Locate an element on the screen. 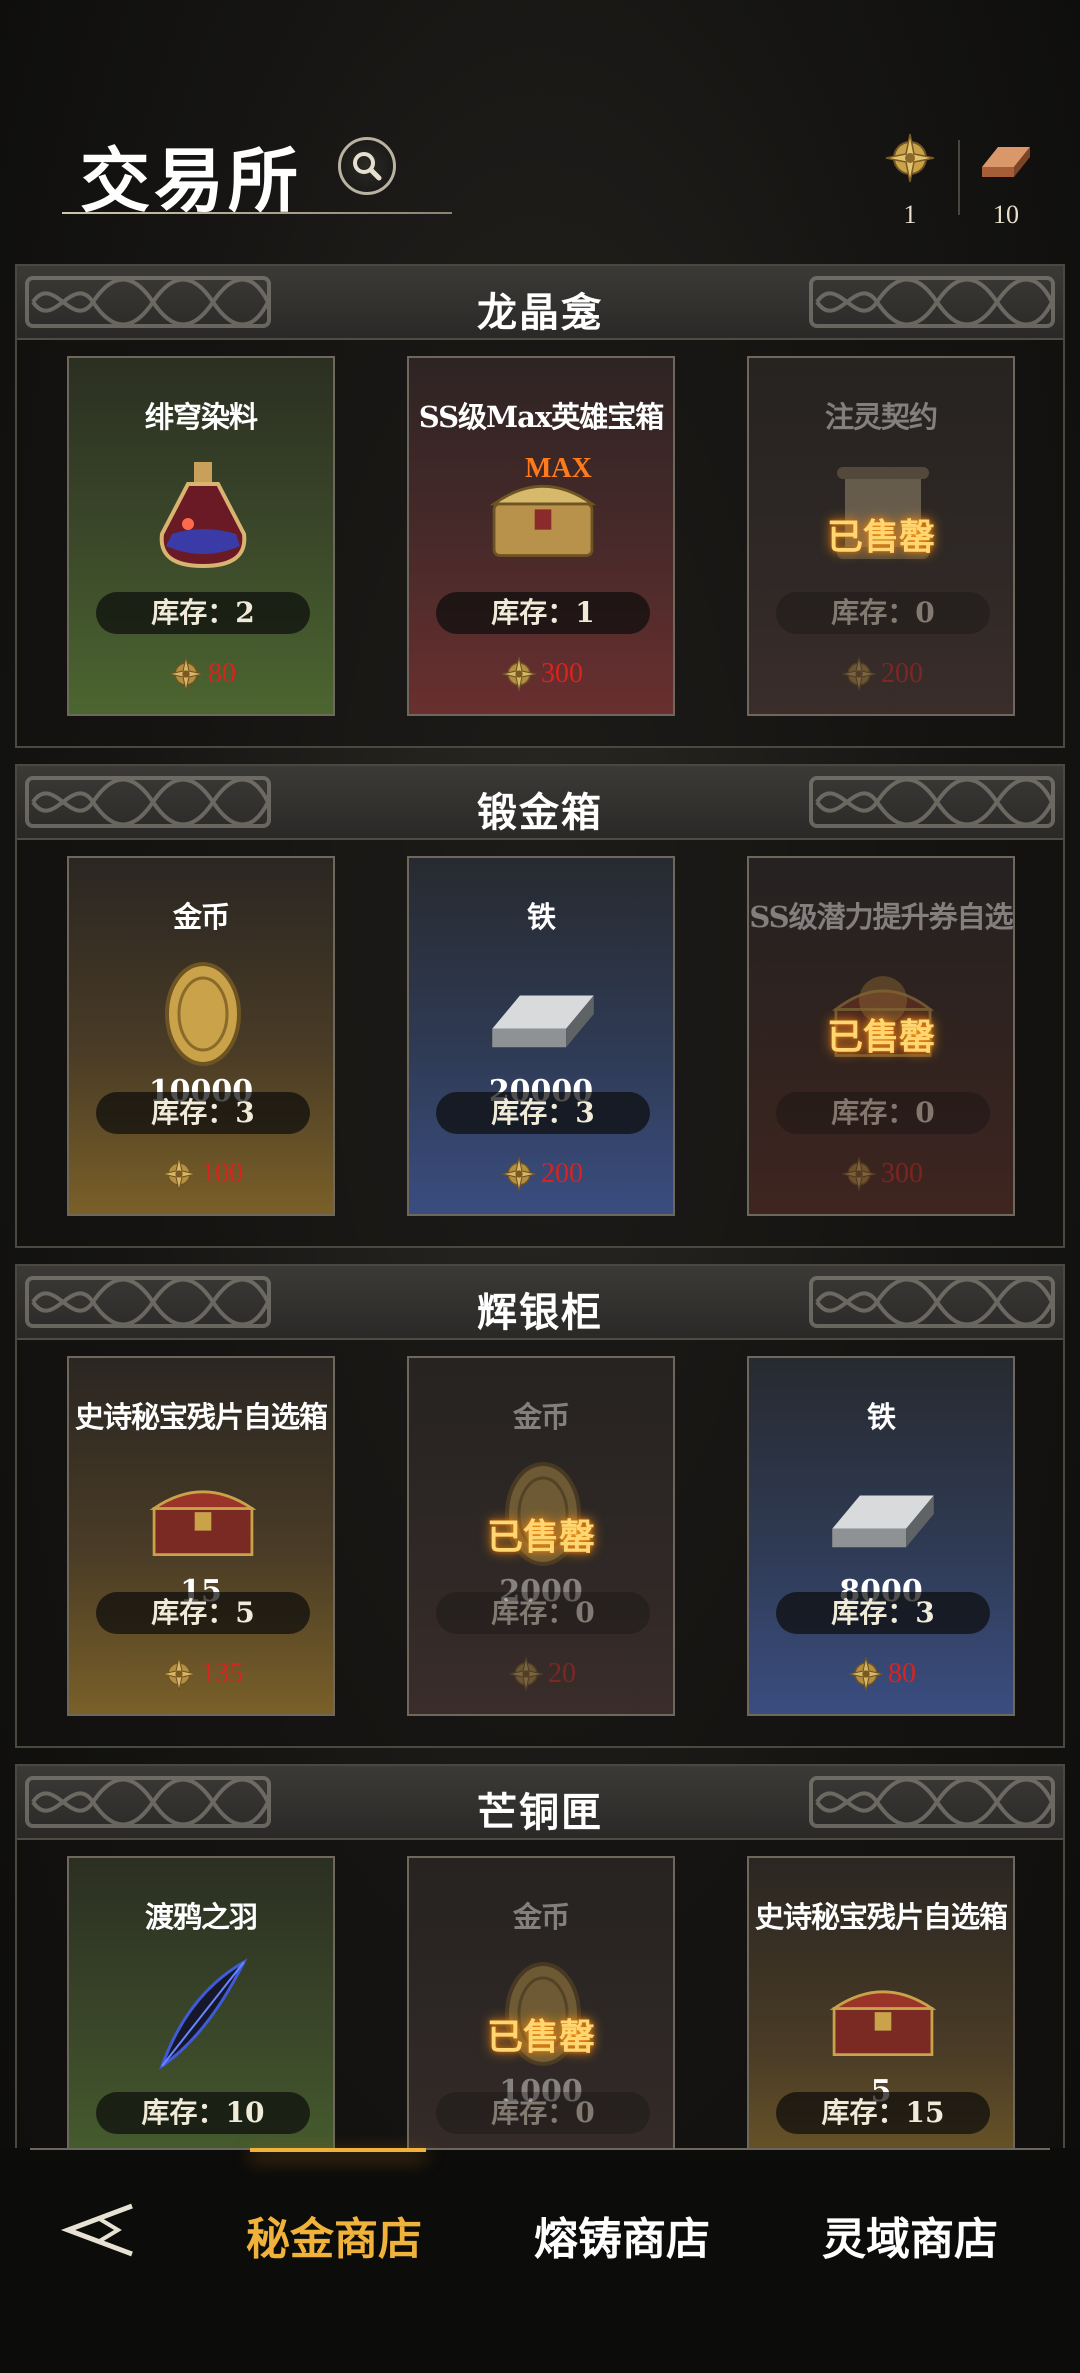  item-name: SS级Max英雄宝箱 is located at coordinates (541, 417).